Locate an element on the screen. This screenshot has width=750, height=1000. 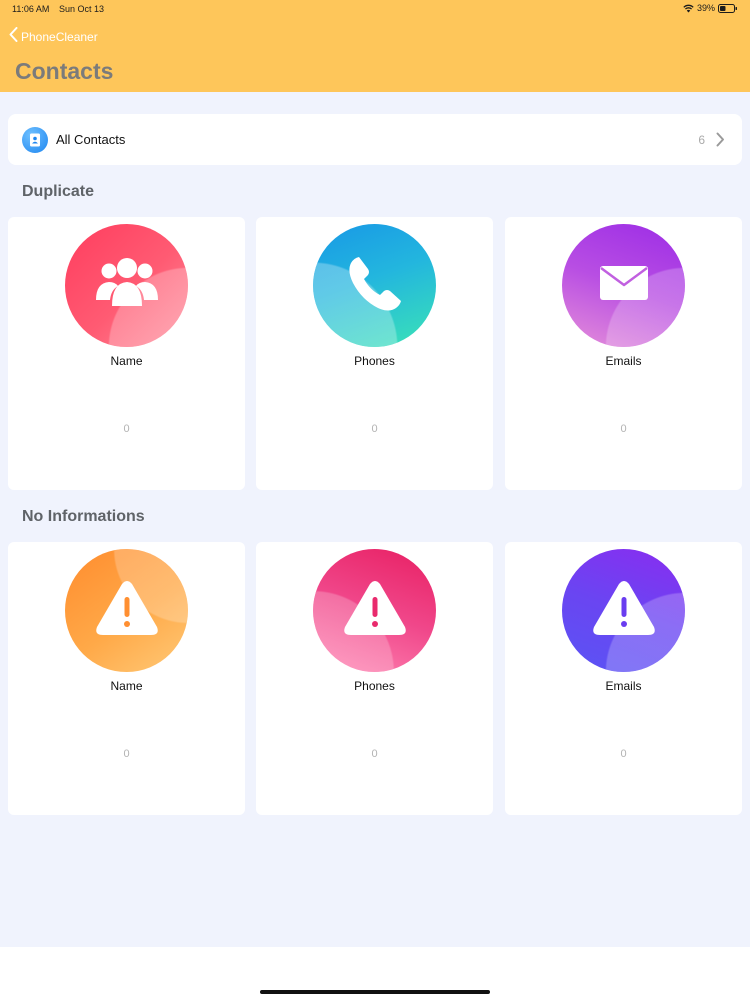
users-icon is located at coordinates (127, 285).